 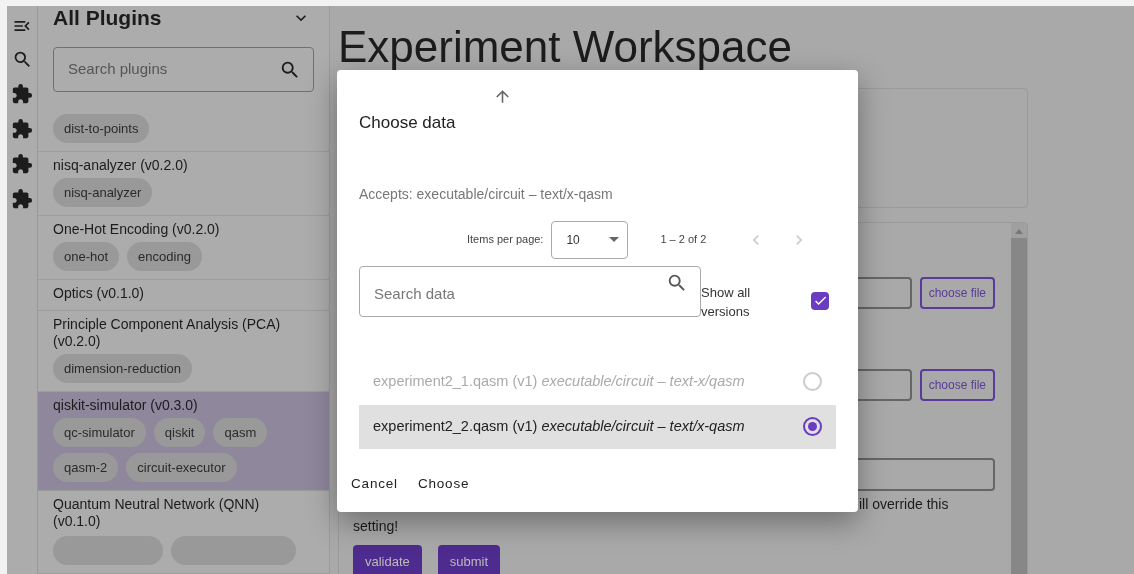 What do you see at coordinates (443, 484) in the screenshot?
I see `dialog-action-button: Choose` at bounding box center [443, 484].